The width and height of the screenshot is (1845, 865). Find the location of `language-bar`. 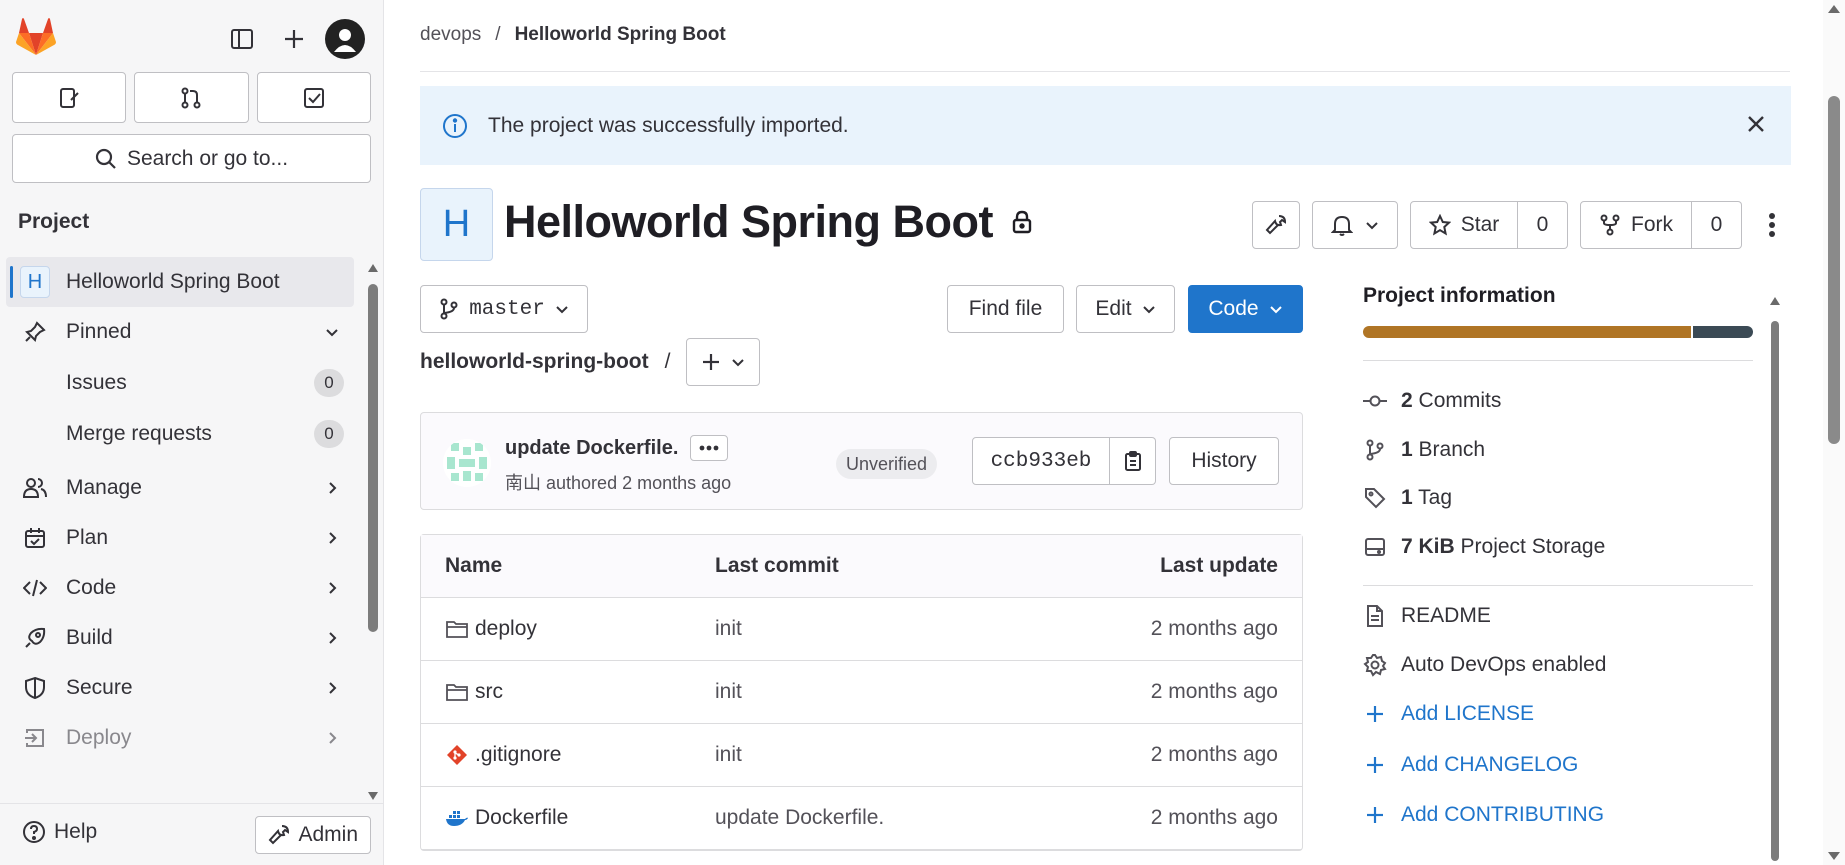

language-bar is located at coordinates (1558, 332).